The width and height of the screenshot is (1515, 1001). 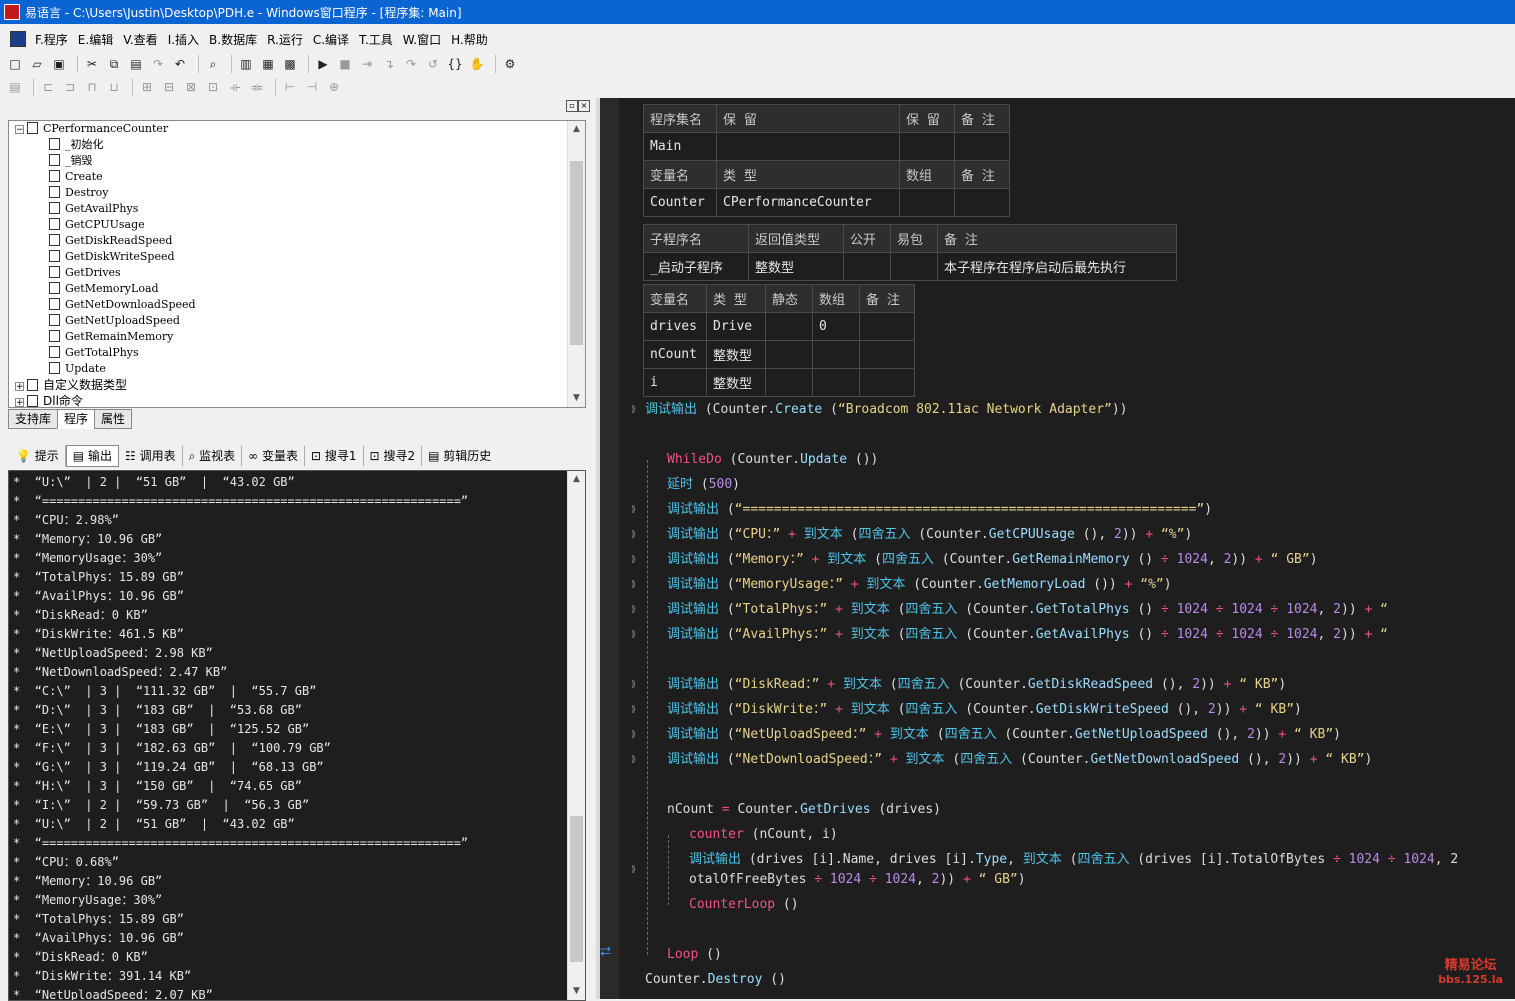 I want to click on step-2-icon: ↴, so click(x=389, y=64).